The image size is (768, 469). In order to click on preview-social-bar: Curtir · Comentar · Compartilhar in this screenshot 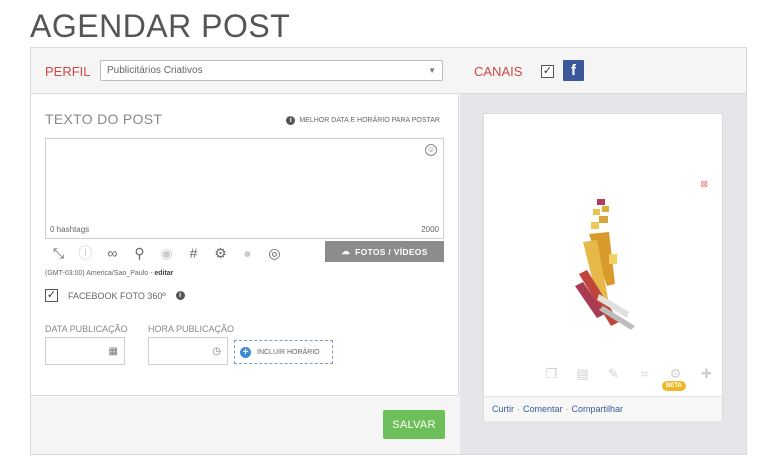, I will do `click(603, 408)`.